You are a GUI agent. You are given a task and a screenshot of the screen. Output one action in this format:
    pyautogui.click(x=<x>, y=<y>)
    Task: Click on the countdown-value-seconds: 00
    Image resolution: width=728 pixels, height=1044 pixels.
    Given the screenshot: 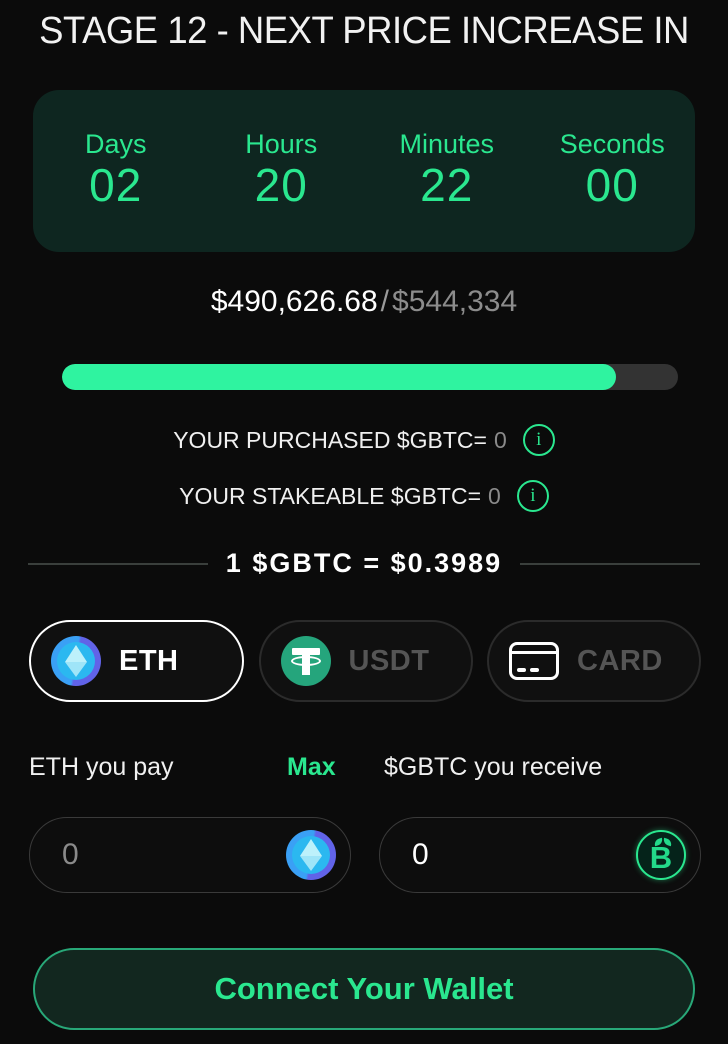 What is the action you would take?
    pyautogui.click(x=612, y=185)
    